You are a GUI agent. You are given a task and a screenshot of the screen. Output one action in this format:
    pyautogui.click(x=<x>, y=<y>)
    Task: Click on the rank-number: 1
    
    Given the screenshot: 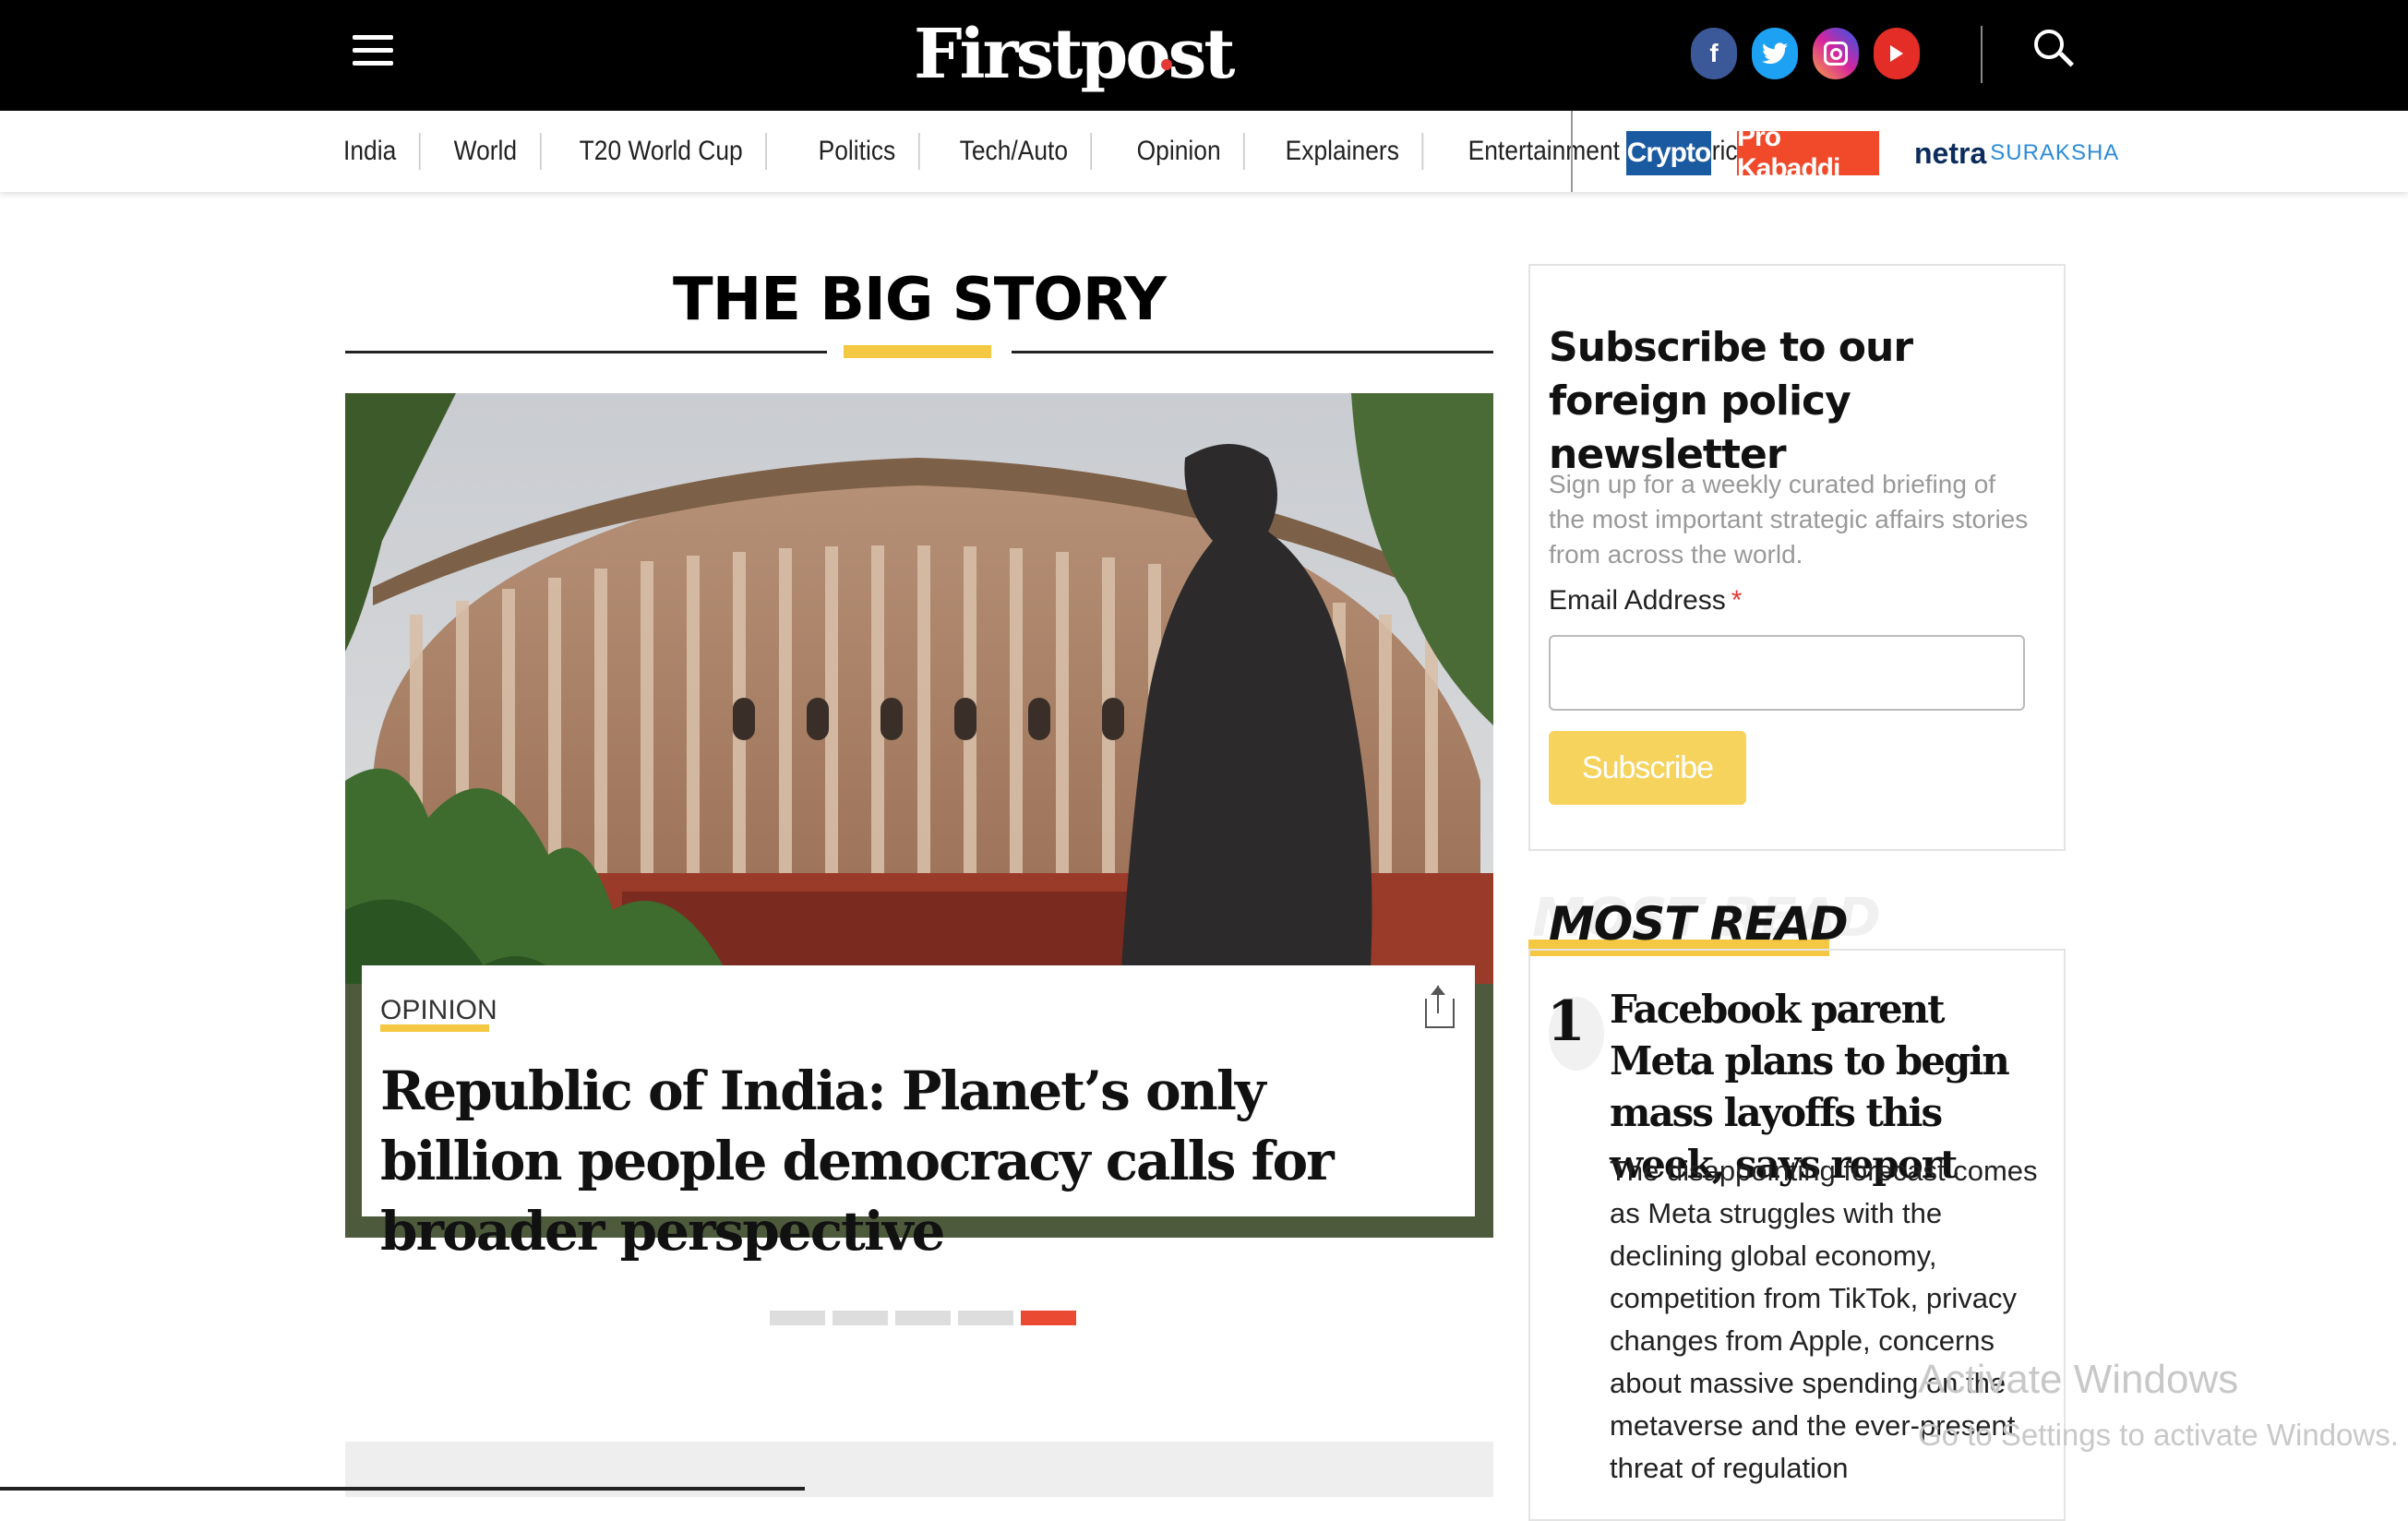 What is the action you would take?
    pyautogui.click(x=1566, y=1021)
    